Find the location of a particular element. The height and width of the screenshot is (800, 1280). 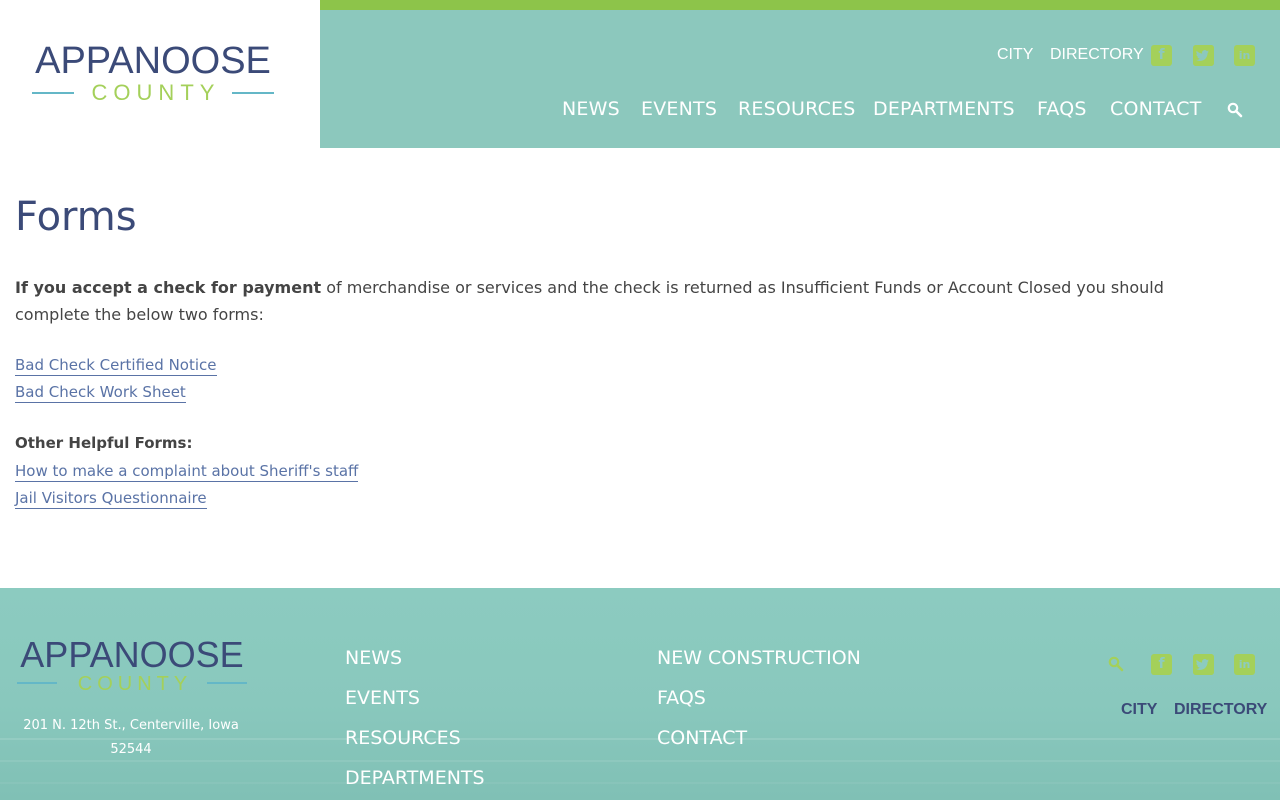

search-icon is located at coordinates (1235, 110).